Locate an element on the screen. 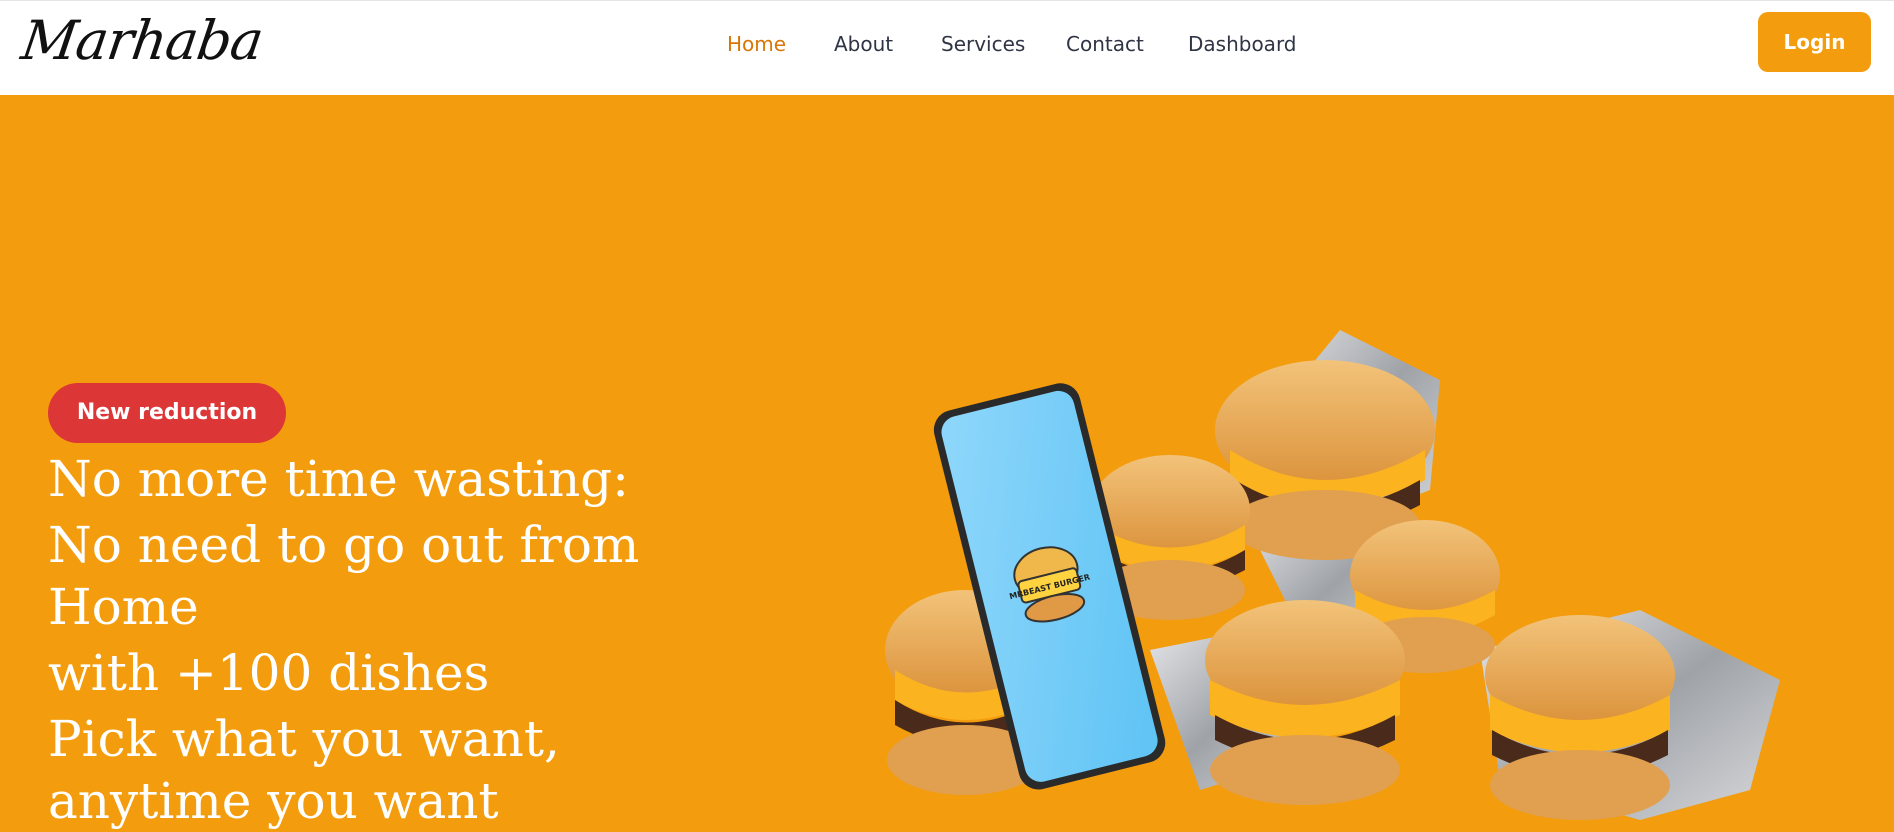  nav-link-about: About is located at coordinates (863, 44).